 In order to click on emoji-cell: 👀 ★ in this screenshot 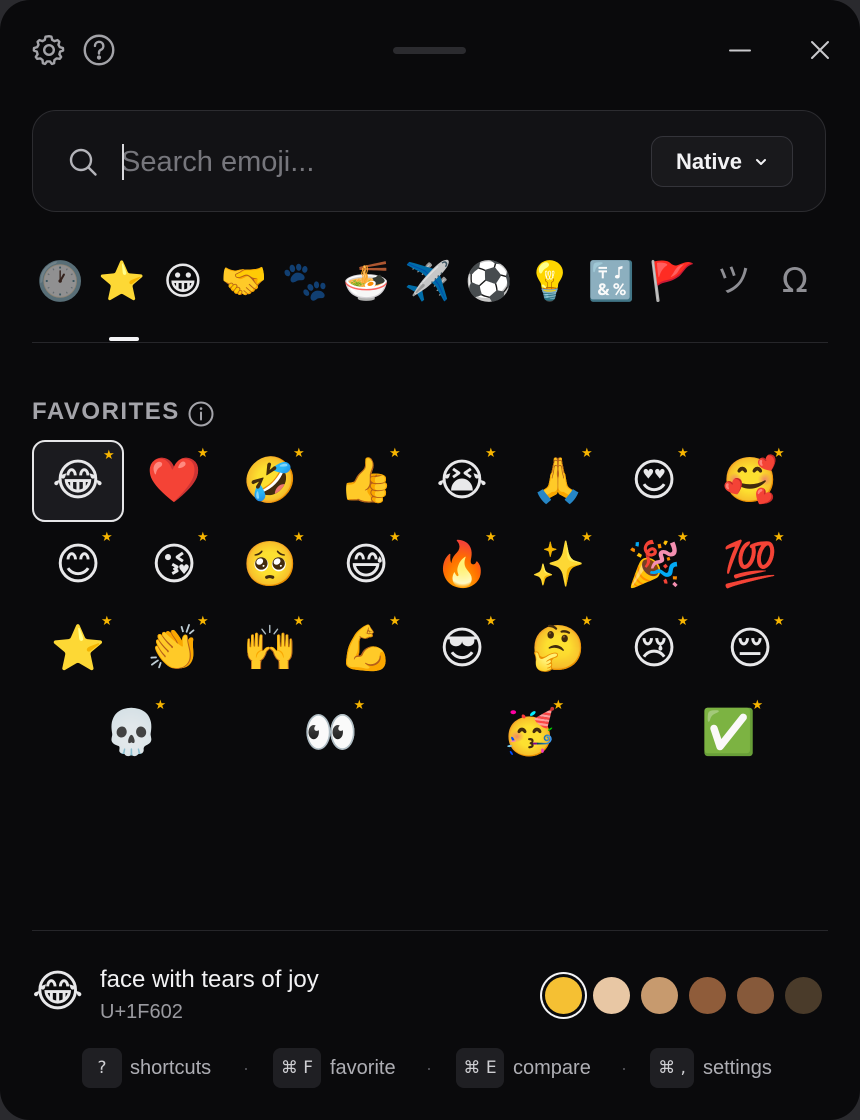, I will do `click(331, 733)`.